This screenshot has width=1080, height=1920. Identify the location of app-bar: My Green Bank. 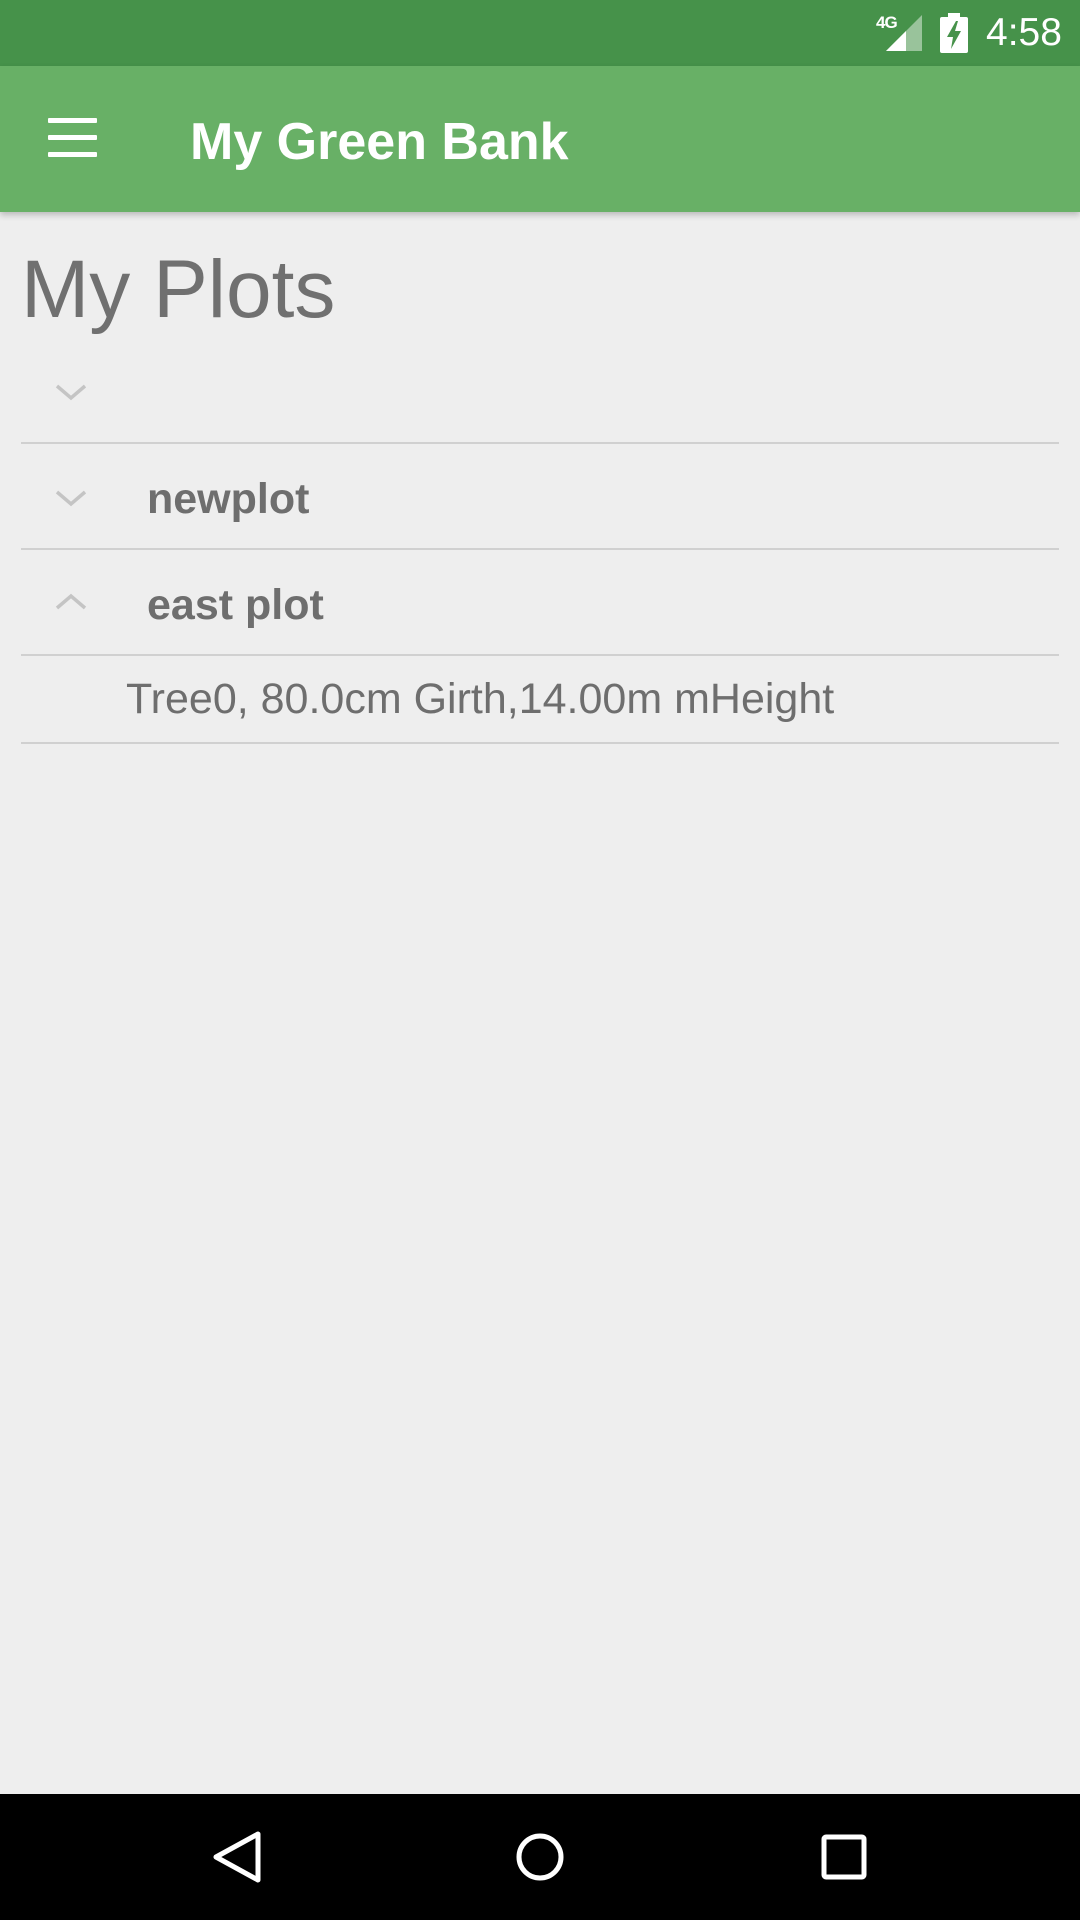
(540, 139).